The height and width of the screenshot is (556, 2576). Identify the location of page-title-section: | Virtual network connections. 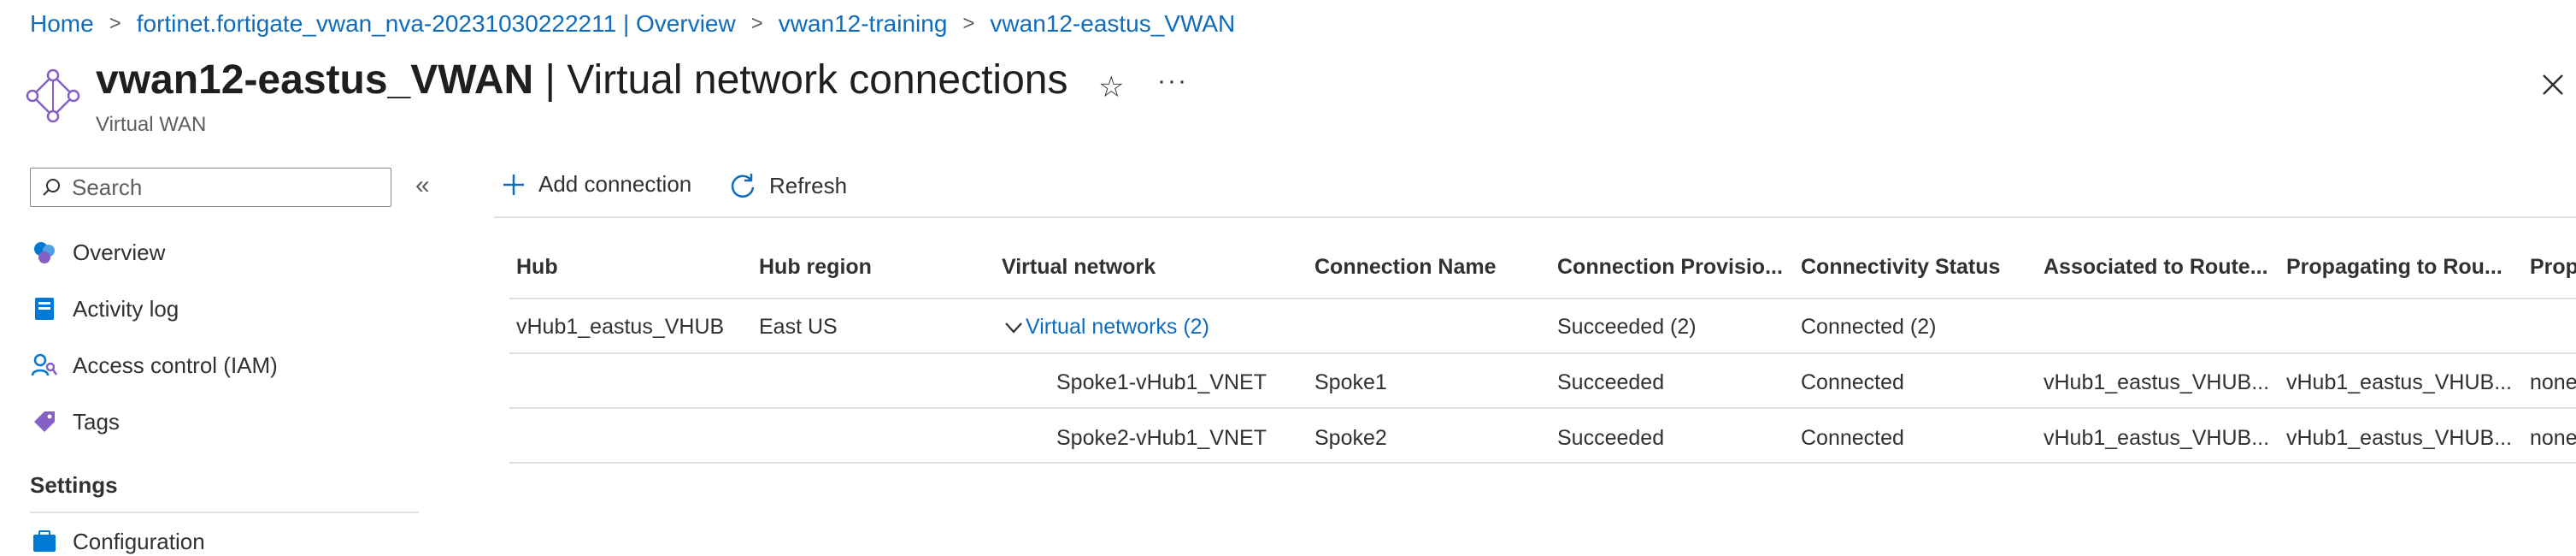
(806, 80).